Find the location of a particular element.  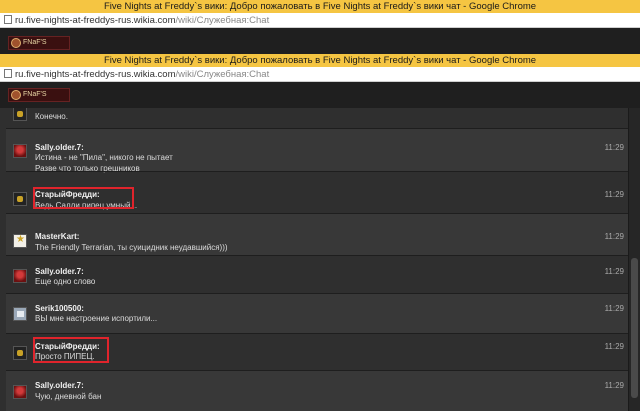

scrollbar-thumb is located at coordinates (634, 328).